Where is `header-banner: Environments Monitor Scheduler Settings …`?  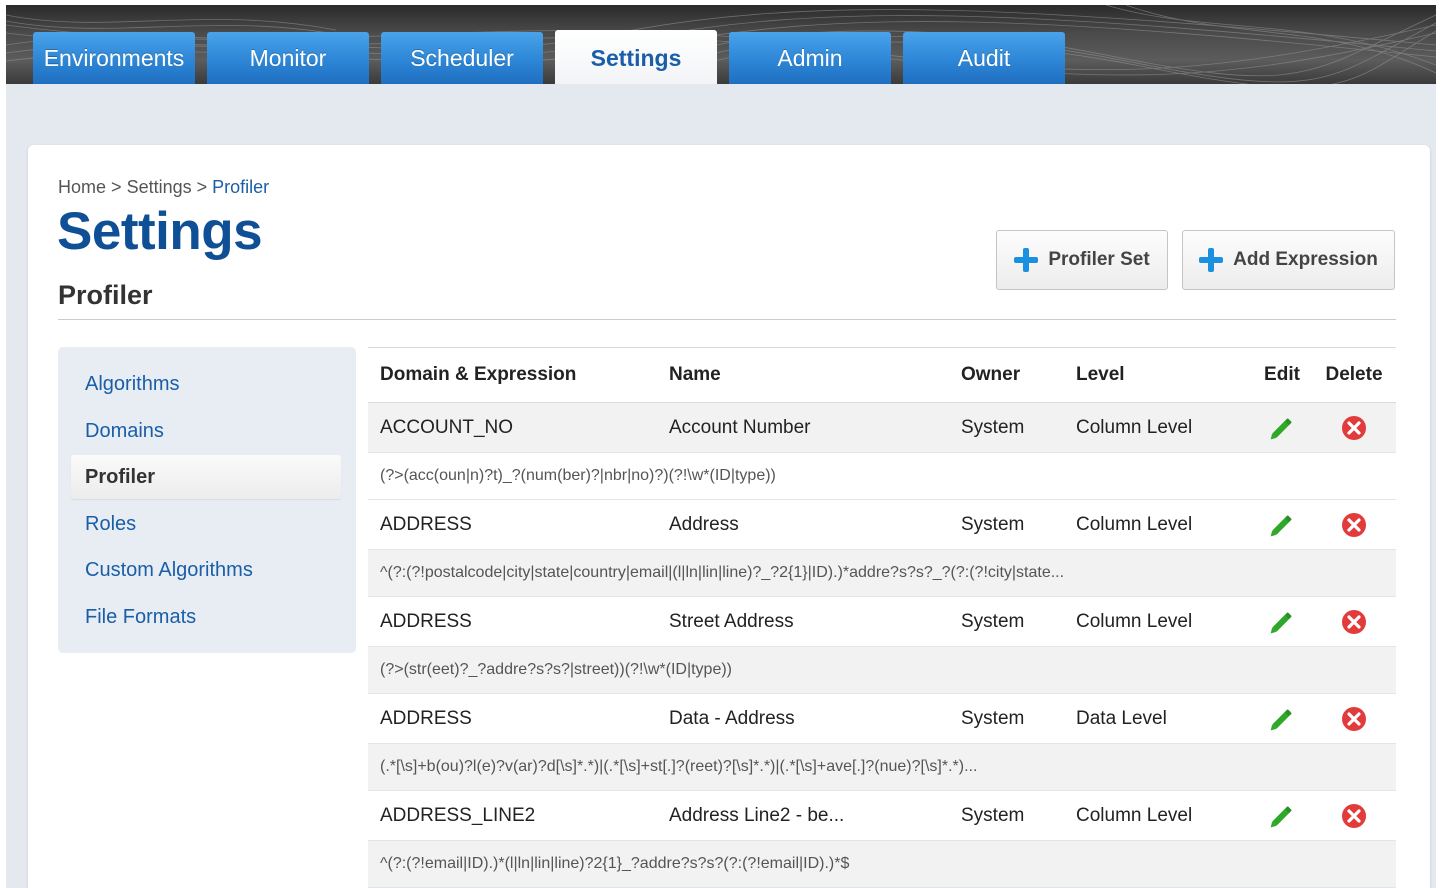
header-banner: Environments Monitor Scheduler Settings … is located at coordinates (721, 44).